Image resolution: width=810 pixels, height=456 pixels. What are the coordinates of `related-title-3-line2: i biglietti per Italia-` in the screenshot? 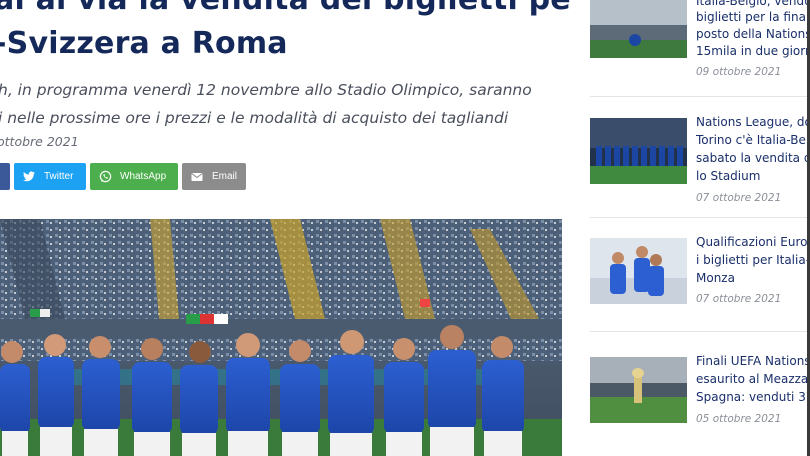 It's located at (753, 260).